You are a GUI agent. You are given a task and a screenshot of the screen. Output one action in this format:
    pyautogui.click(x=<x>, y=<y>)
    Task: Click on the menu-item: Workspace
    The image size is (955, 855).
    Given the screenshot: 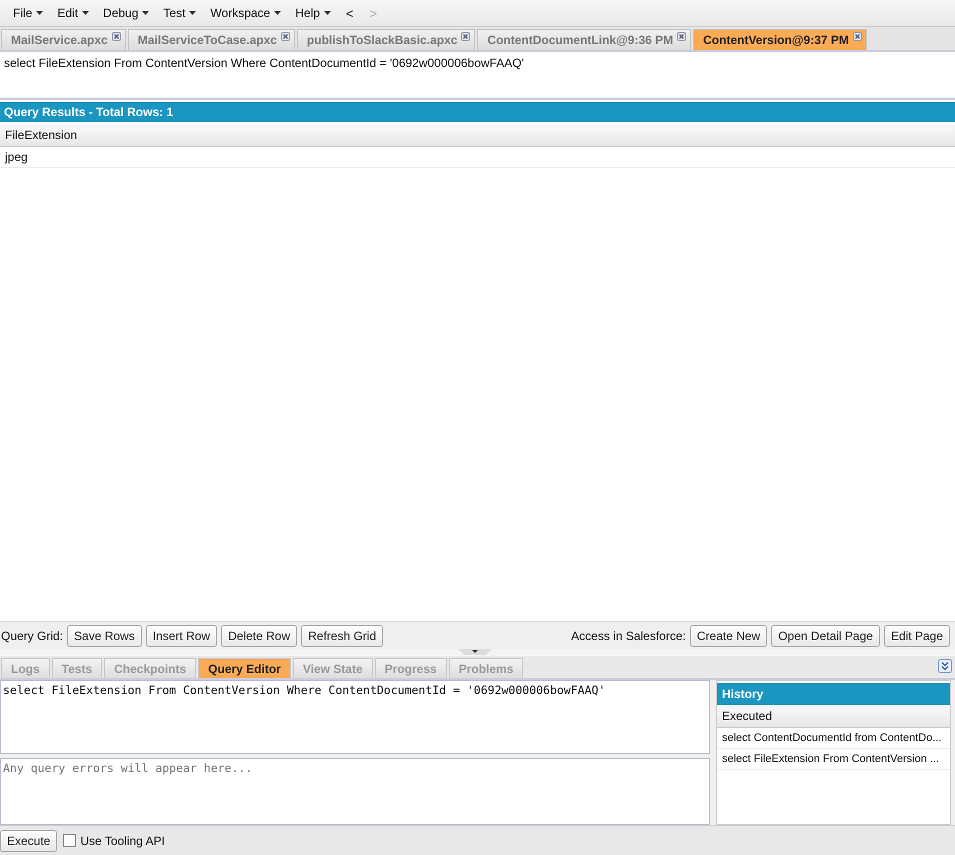 What is the action you would take?
    pyautogui.click(x=245, y=13)
    